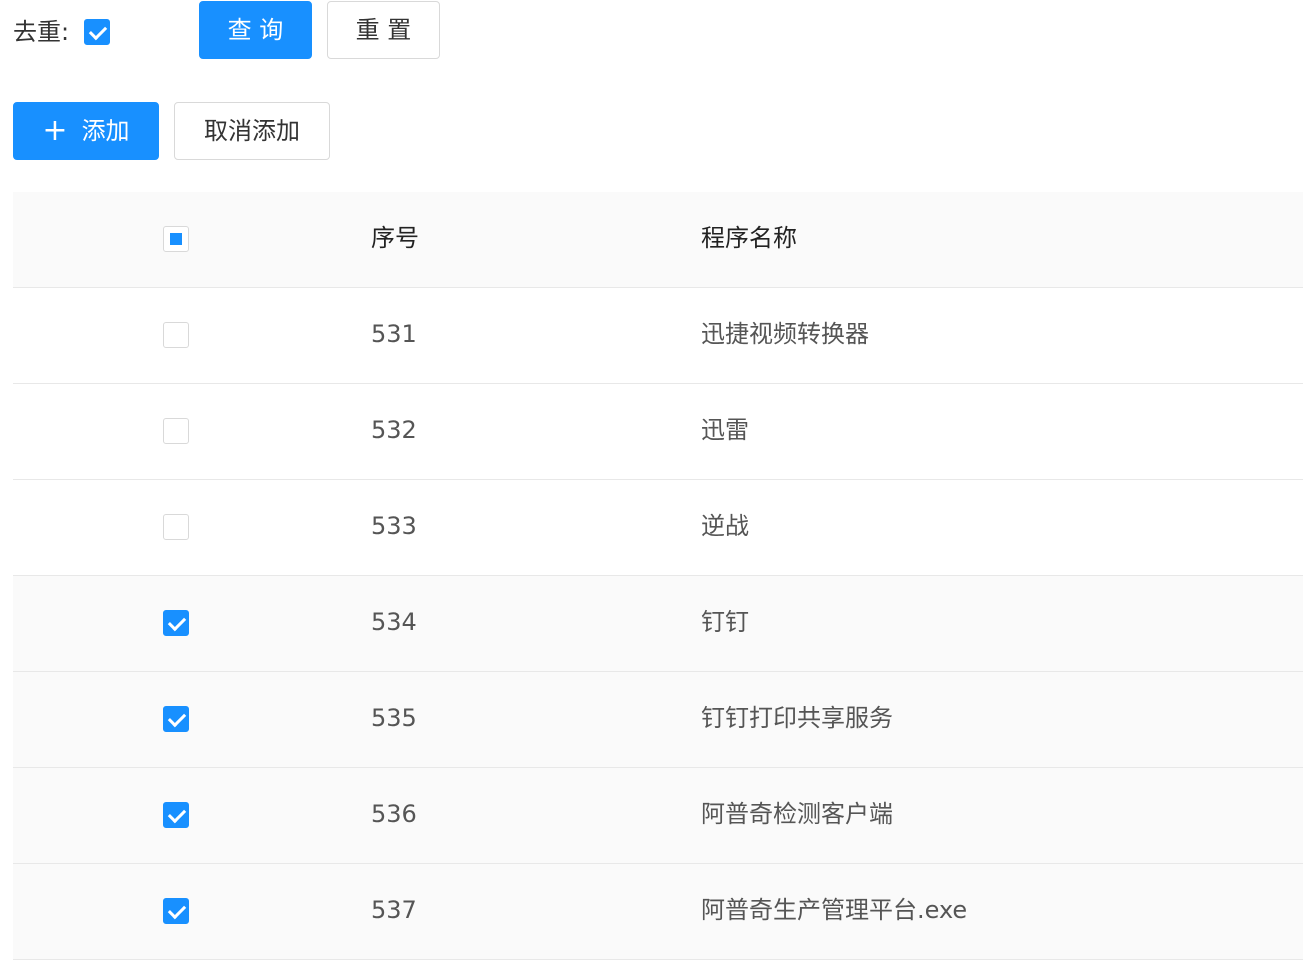 The height and width of the screenshot is (960, 1303). I want to click on row-program-name: 逆战, so click(725, 526).